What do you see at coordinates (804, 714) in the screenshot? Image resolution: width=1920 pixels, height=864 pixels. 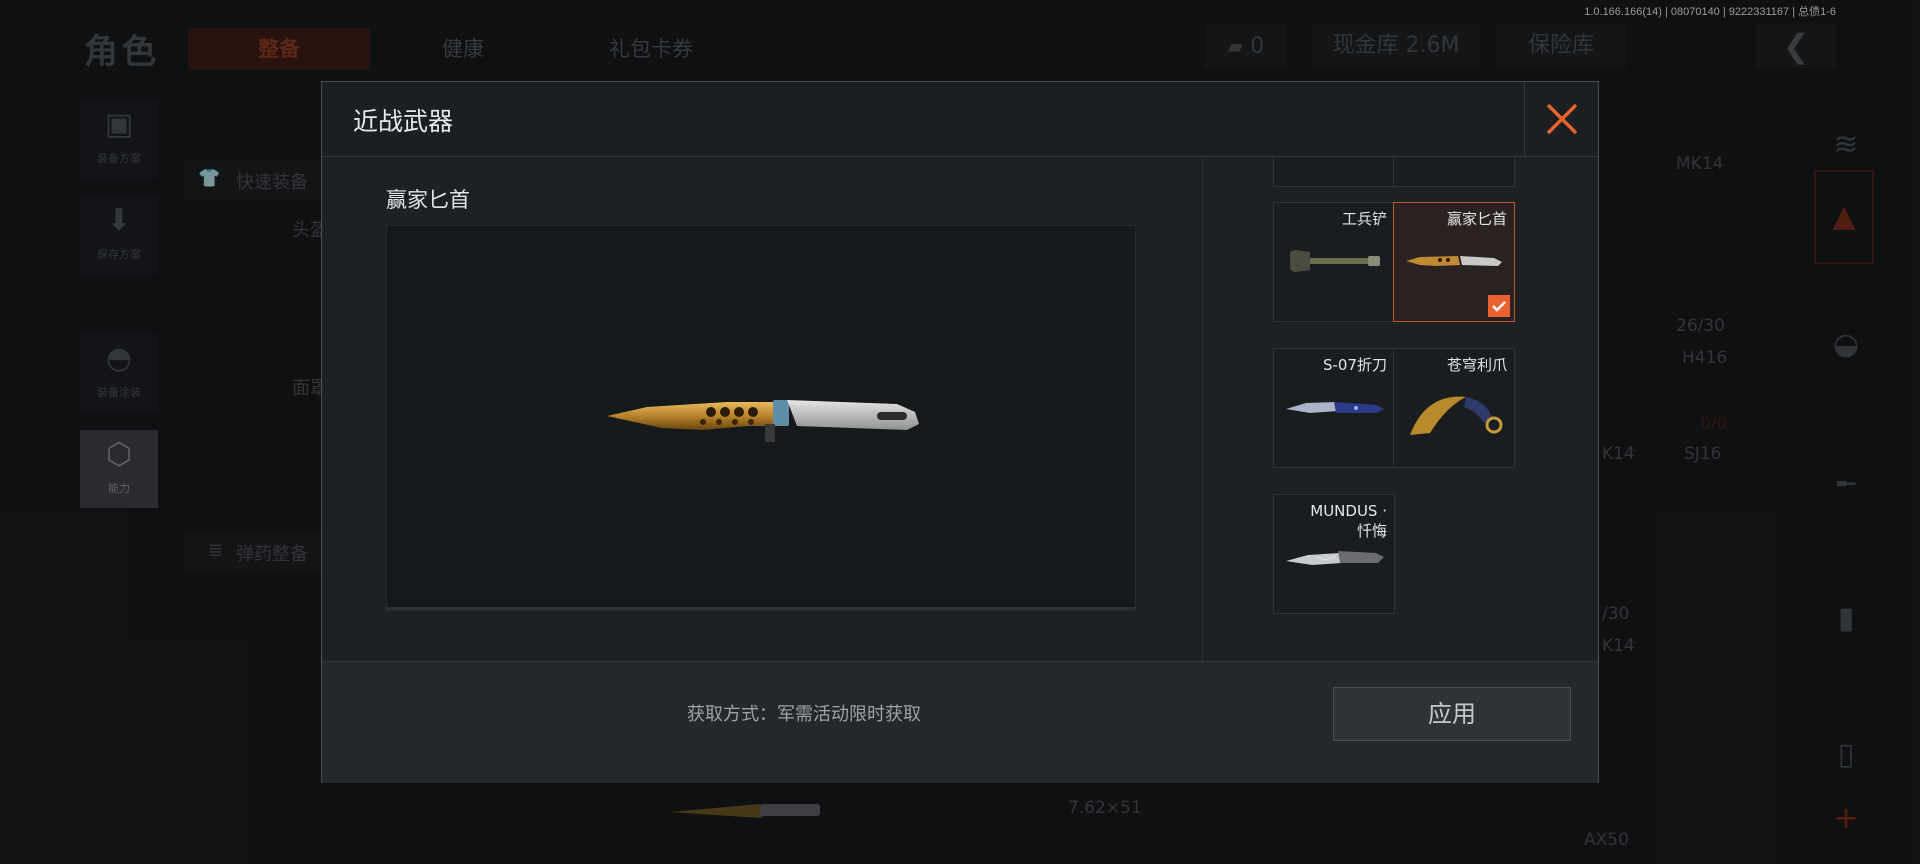 I see `acquire-method-text: 获取方式：军需活动限时获取` at bounding box center [804, 714].